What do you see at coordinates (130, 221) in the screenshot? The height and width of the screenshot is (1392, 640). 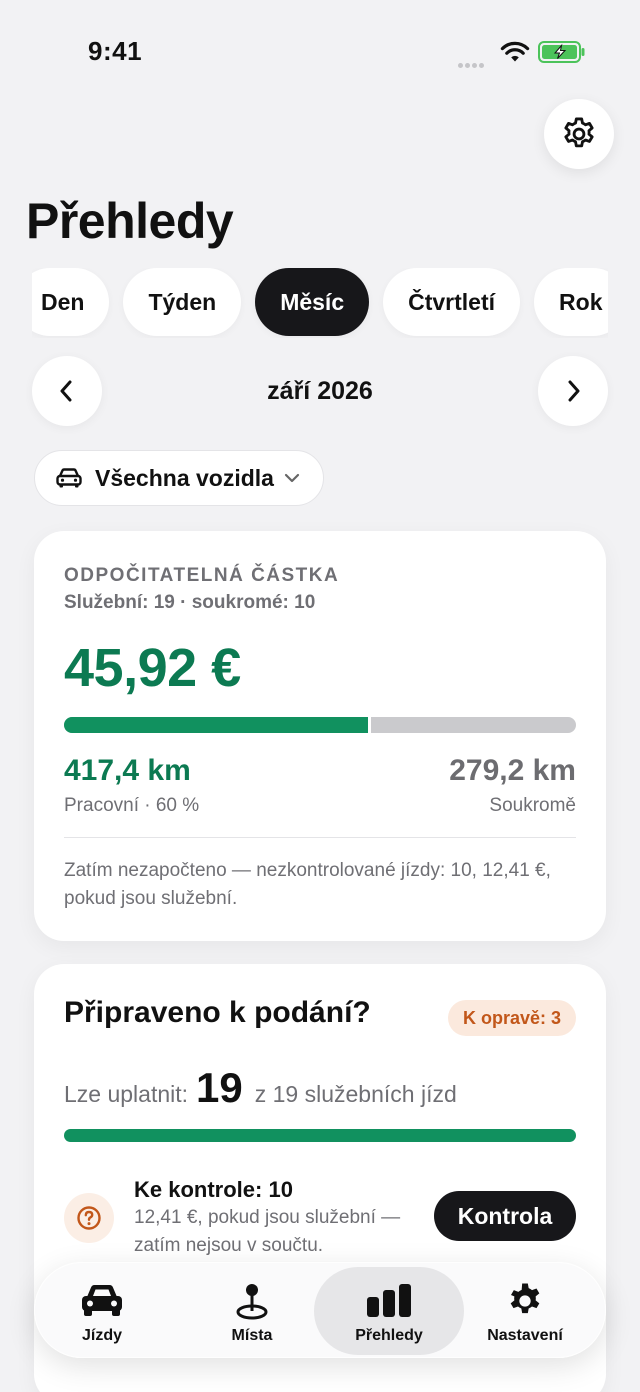 I see `page-title: Přehledy` at bounding box center [130, 221].